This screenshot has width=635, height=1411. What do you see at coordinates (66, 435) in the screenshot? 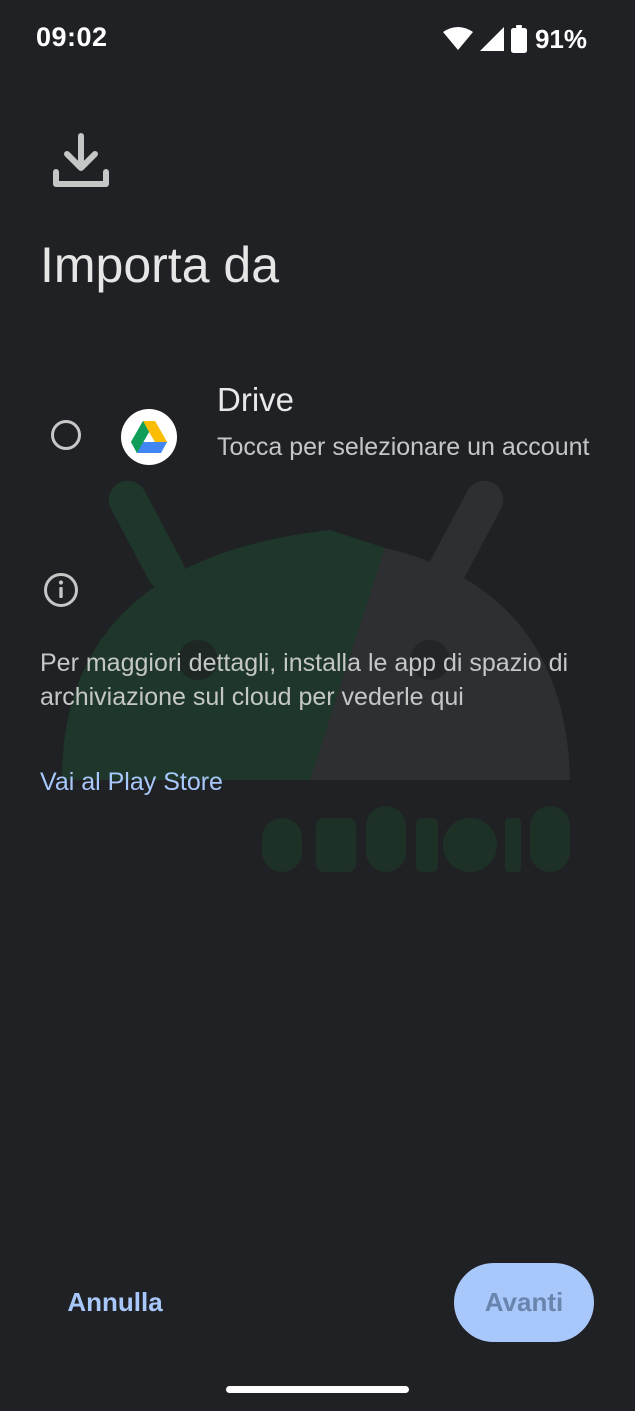
I see `radio-button` at bounding box center [66, 435].